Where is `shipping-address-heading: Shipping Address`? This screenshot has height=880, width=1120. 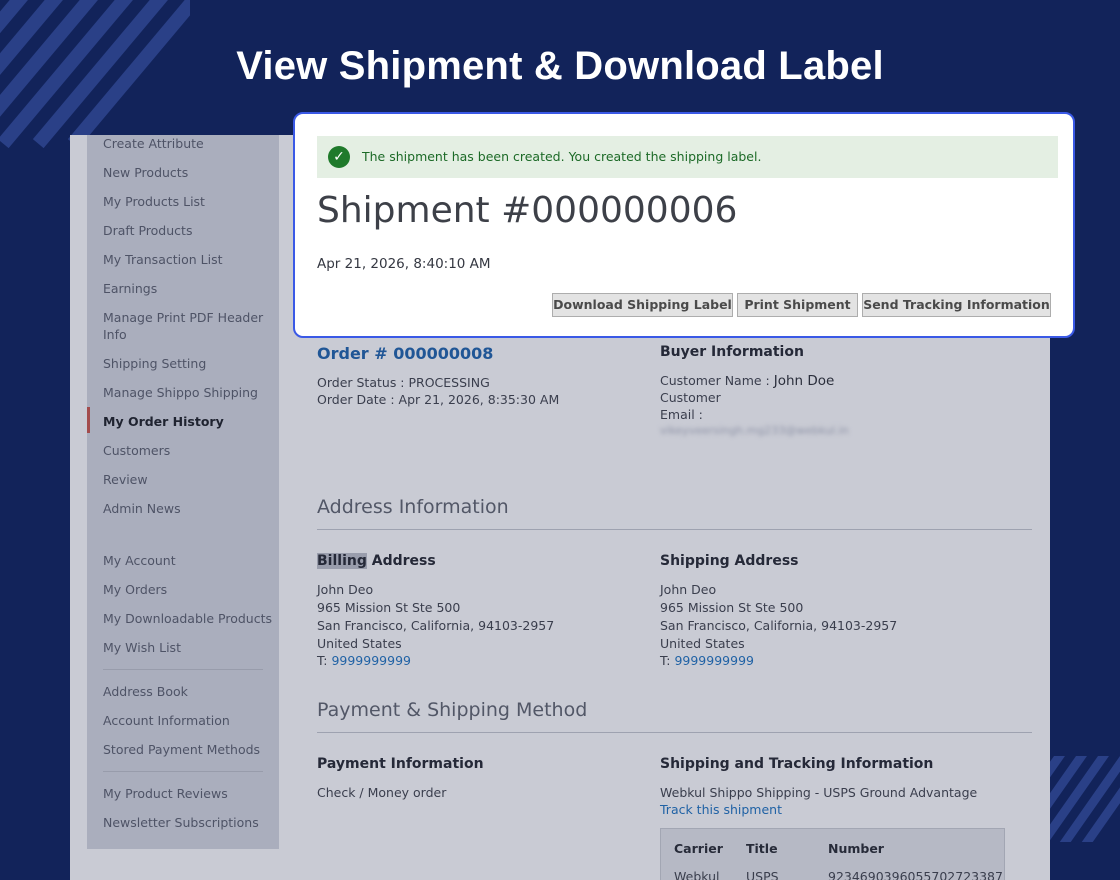 shipping-address-heading: Shipping Address is located at coordinates (729, 561).